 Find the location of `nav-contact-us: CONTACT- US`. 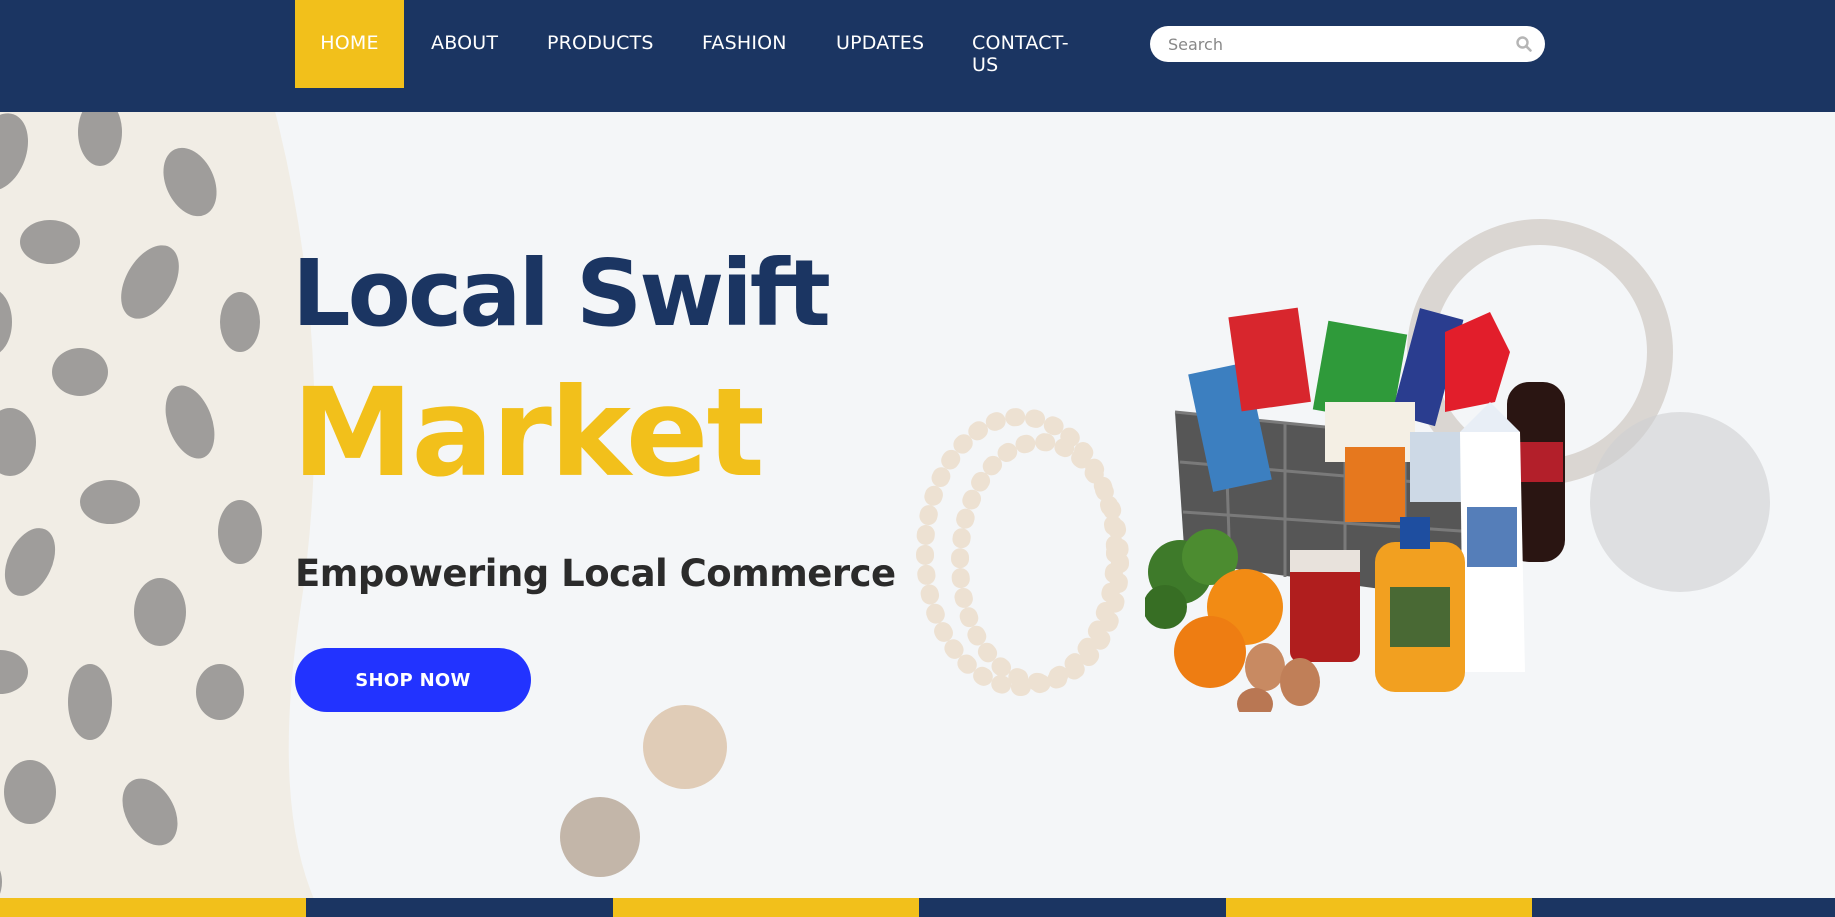

nav-contact-us: CONTACT- US is located at coordinates (1032, 44).